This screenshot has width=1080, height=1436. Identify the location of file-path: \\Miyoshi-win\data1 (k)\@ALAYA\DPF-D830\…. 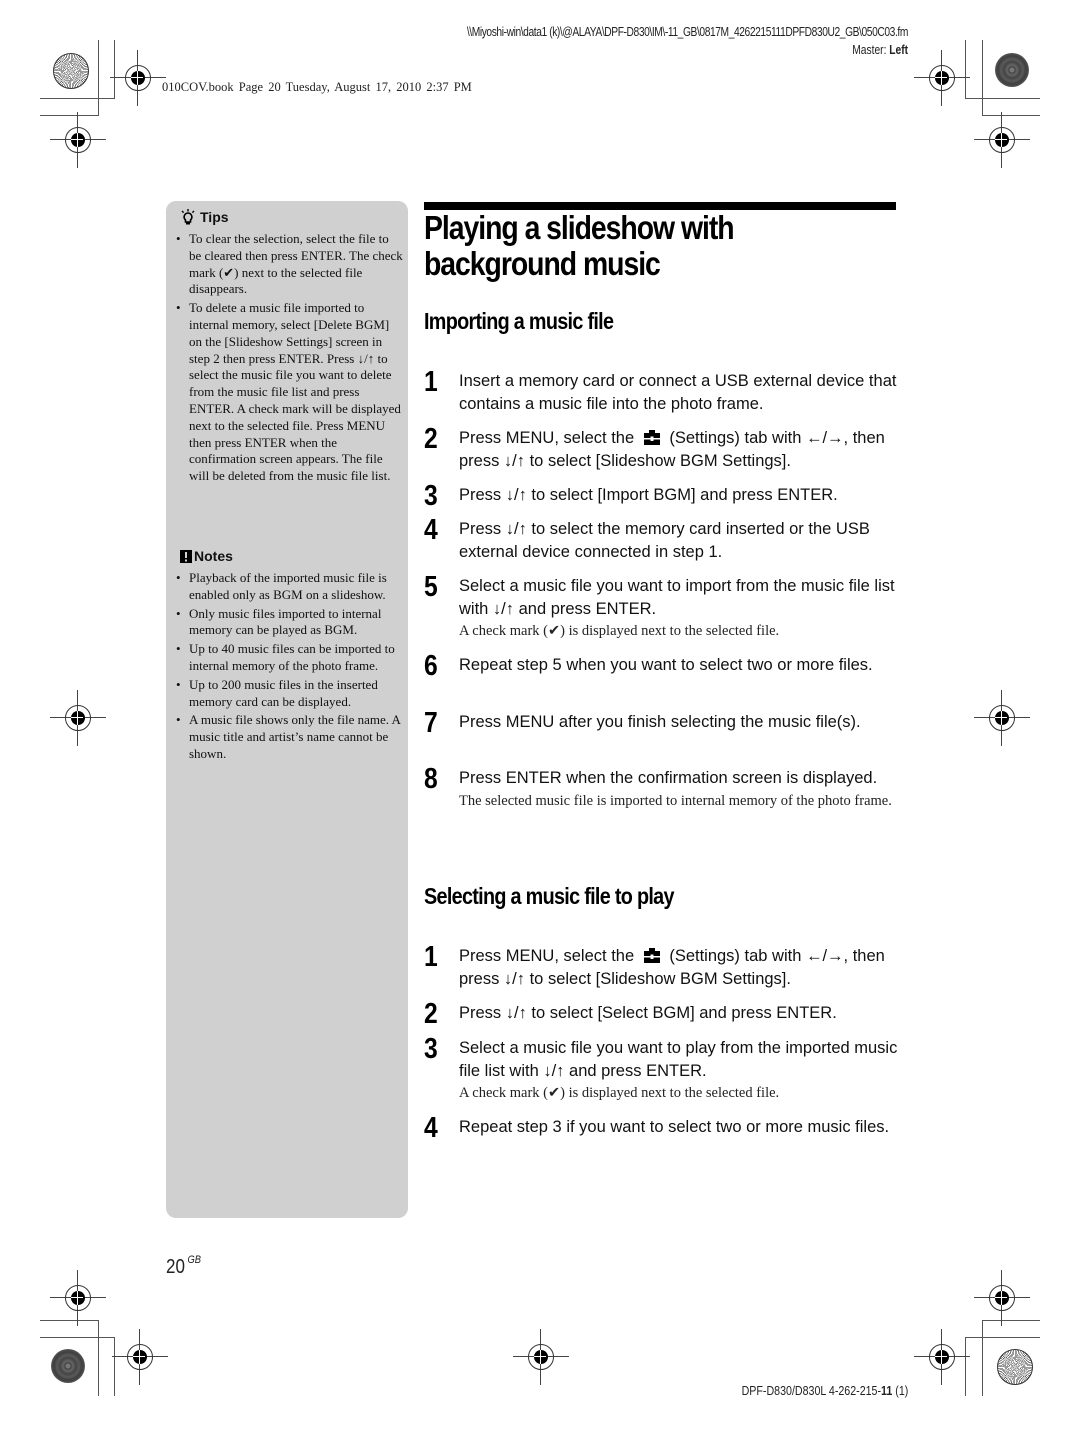
(687, 32).